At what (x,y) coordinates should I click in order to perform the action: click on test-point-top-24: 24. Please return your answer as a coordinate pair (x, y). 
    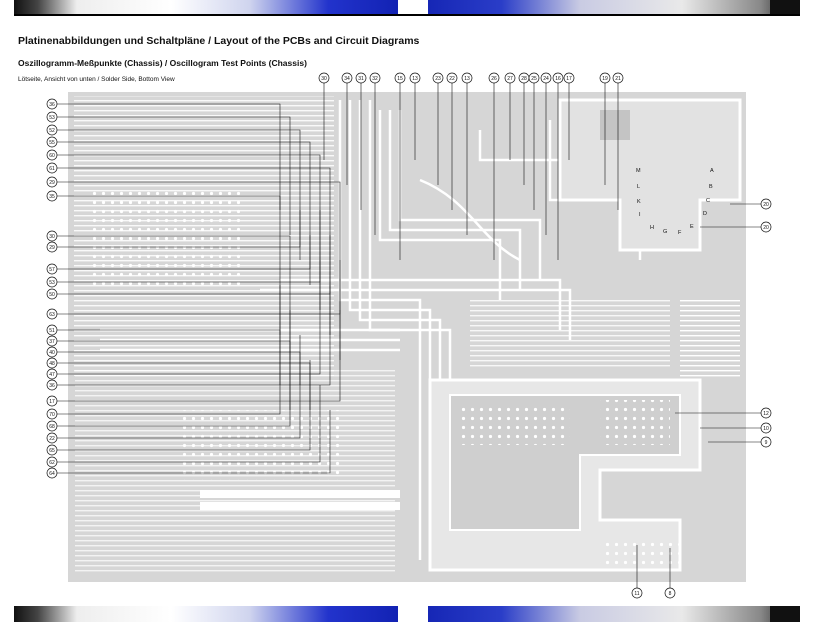
    Looking at the image, I should click on (546, 78).